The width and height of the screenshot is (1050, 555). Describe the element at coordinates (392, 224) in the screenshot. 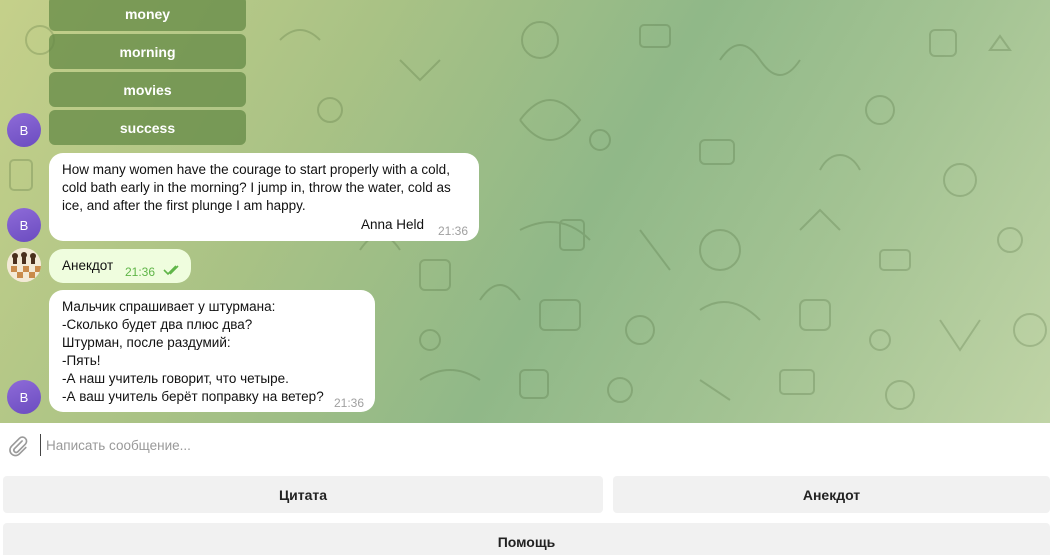

I see `quote-author: Anna Held` at that location.